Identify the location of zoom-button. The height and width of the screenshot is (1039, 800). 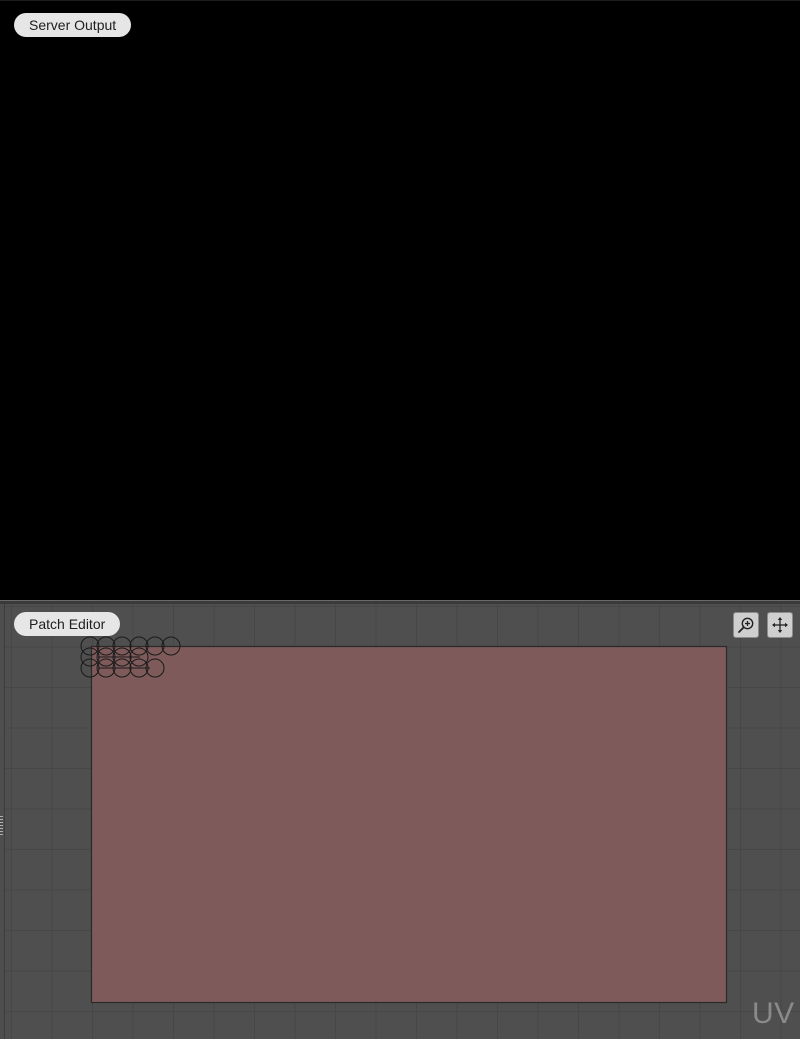
(746, 625).